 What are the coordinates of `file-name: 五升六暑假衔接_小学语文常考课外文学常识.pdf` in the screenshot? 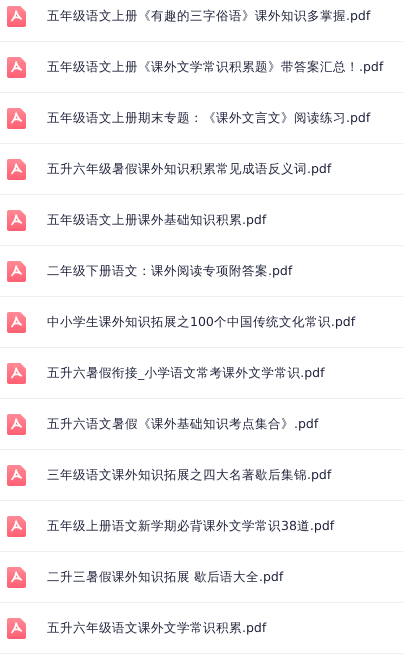 It's located at (185, 373).